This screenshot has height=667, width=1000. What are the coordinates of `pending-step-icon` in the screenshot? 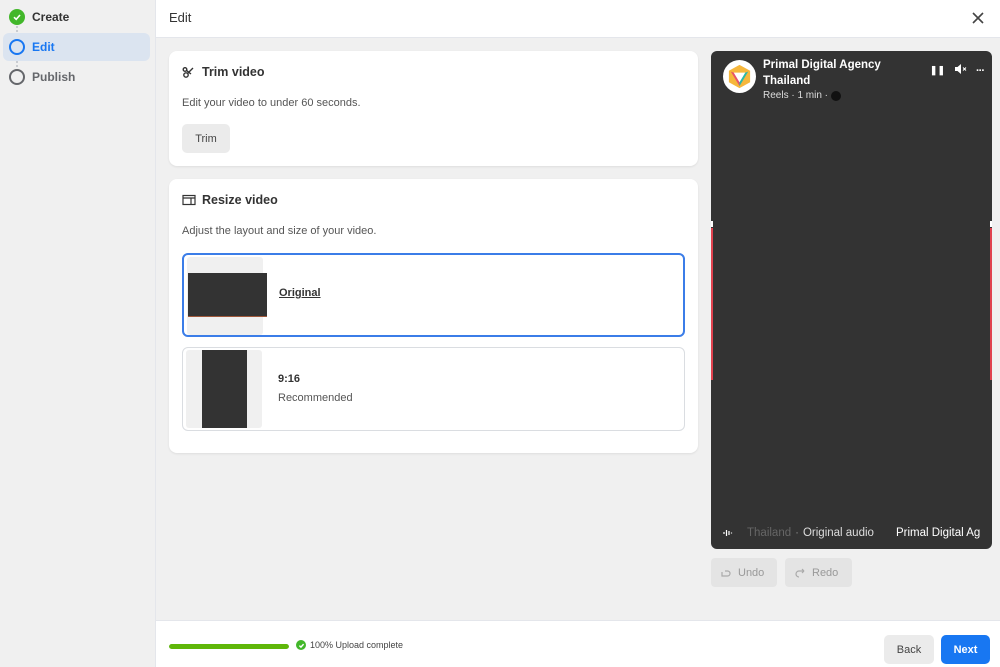 It's located at (17, 77).